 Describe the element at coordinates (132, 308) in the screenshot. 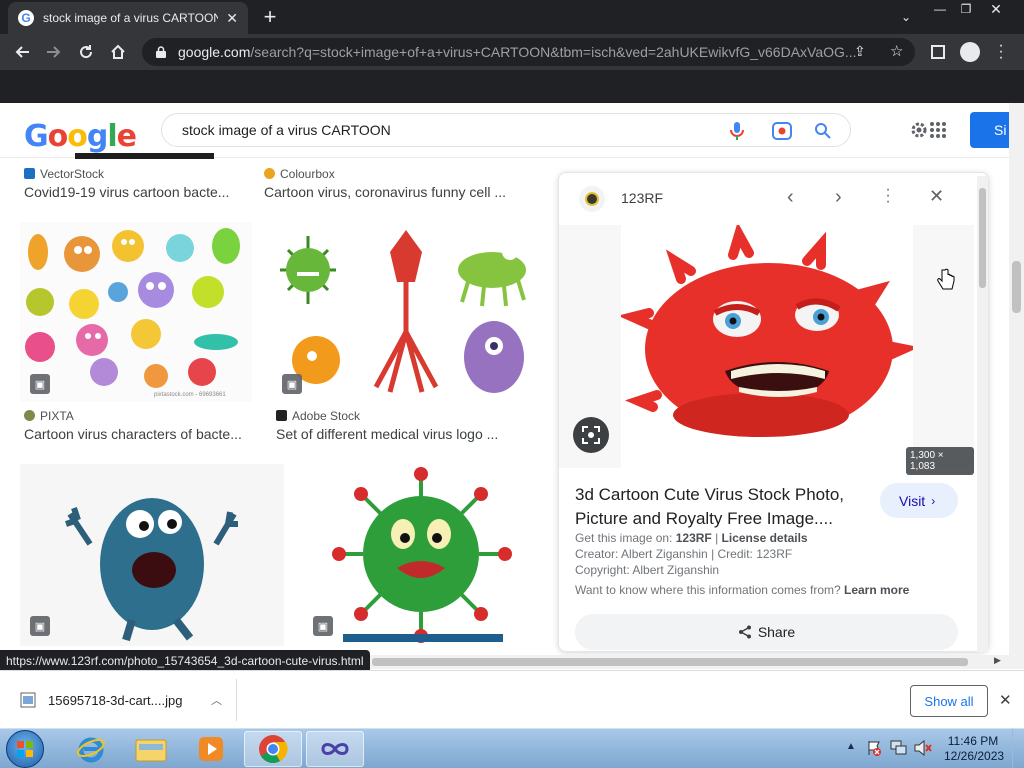

I see `virus-characters-image` at that location.